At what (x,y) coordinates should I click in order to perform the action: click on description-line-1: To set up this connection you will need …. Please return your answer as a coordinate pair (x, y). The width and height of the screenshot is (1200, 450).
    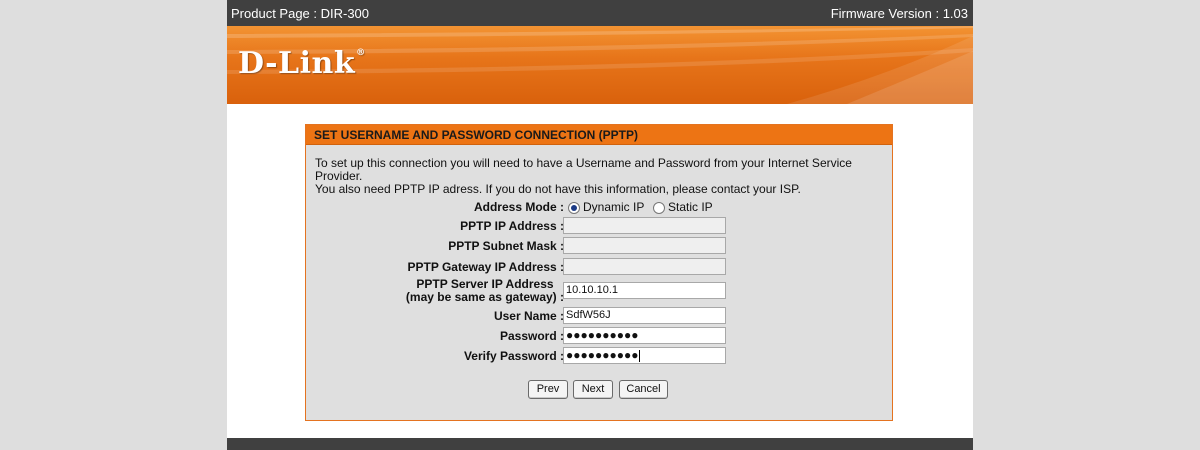
    Looking at the image, I should click on (583, 169).